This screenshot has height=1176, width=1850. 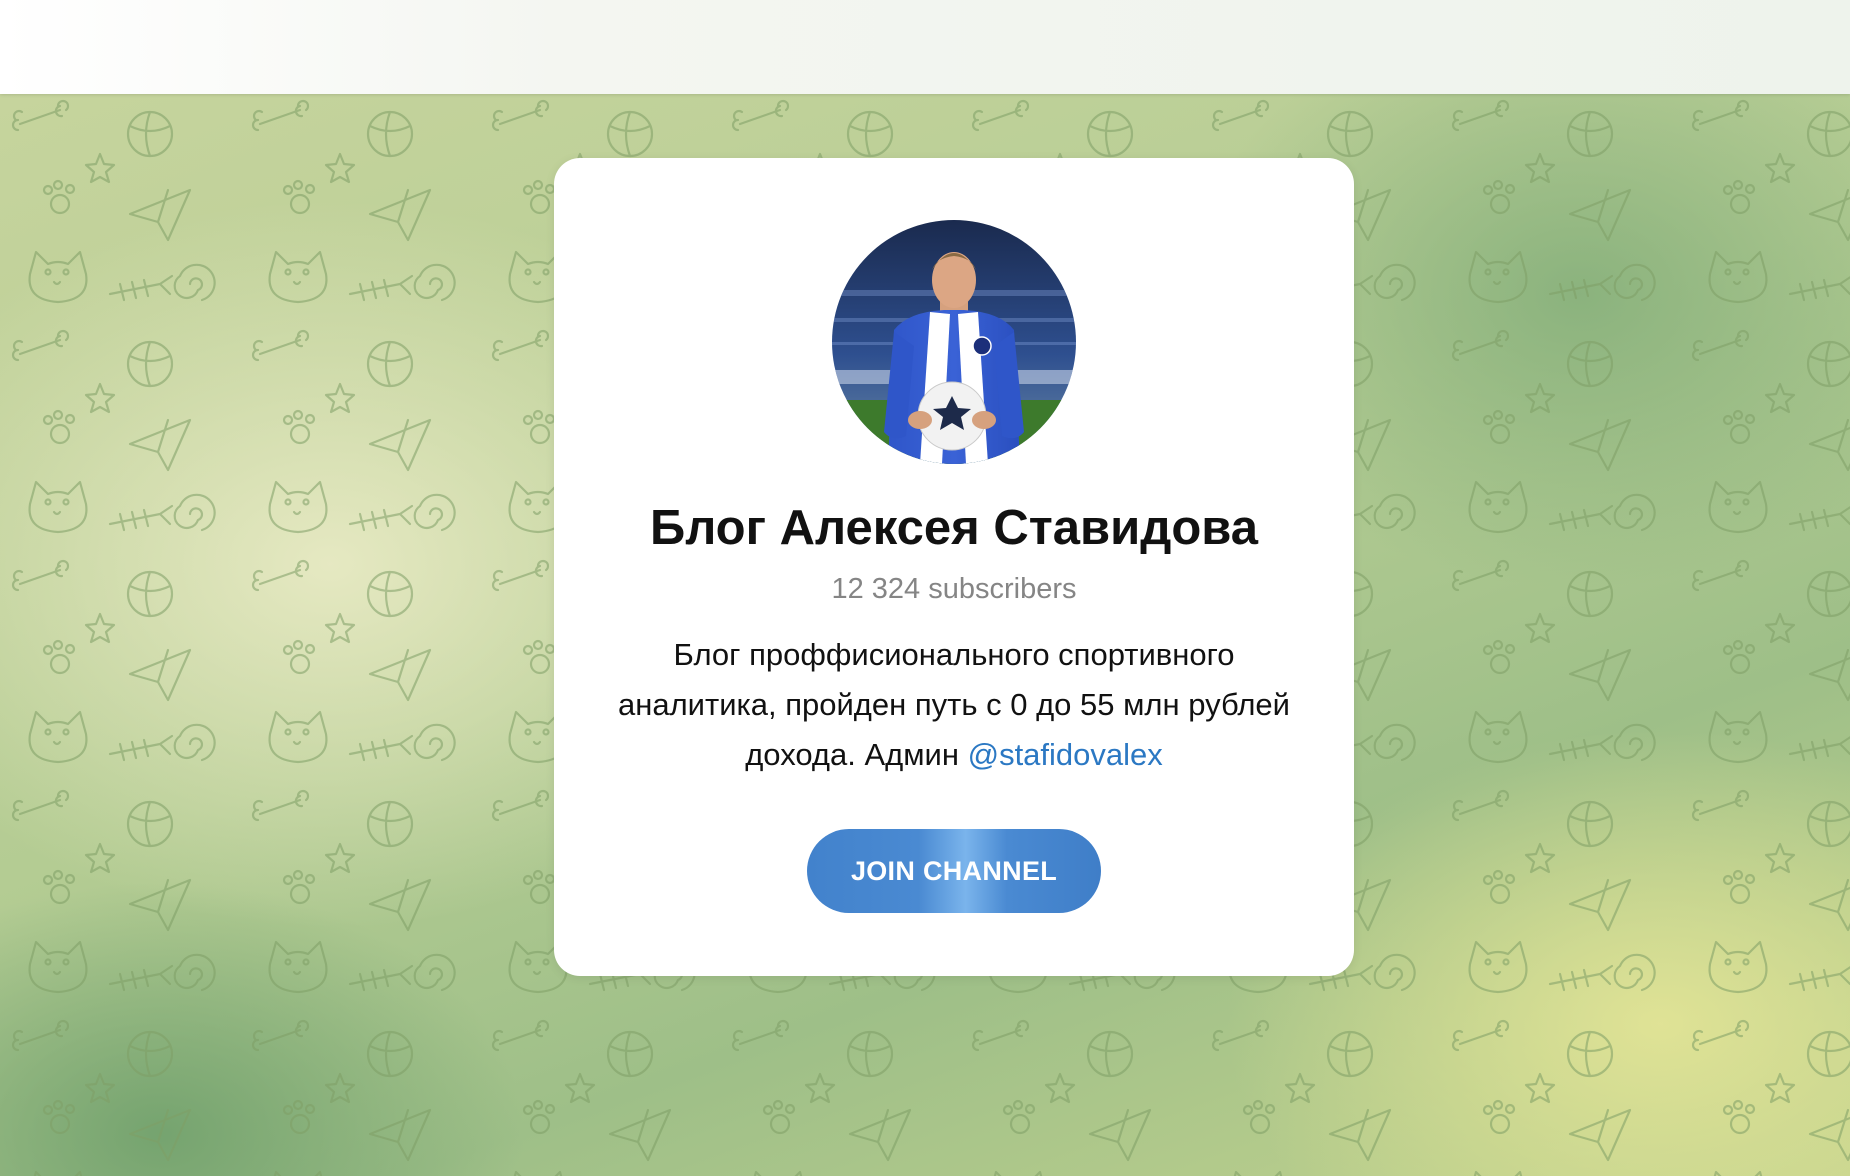 What do you see at coordinates (953, 528) in the screenshot?
I see `channel-title: Блог Алексея Ставидова` at bounding box center [953, 528].